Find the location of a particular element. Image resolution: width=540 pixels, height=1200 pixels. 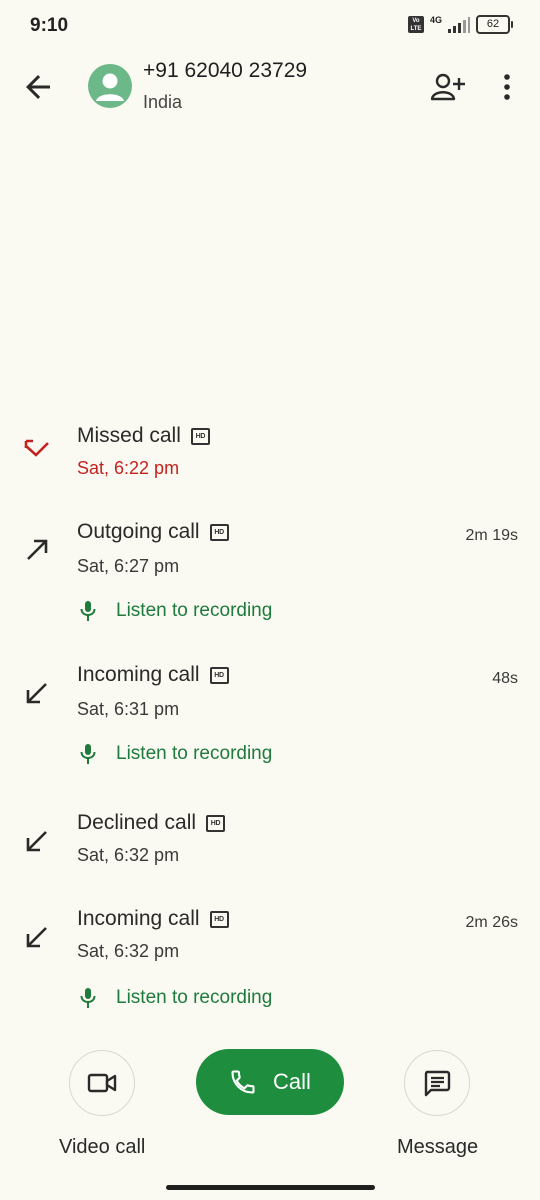

signal-icon is located at coordinates (459, 24).